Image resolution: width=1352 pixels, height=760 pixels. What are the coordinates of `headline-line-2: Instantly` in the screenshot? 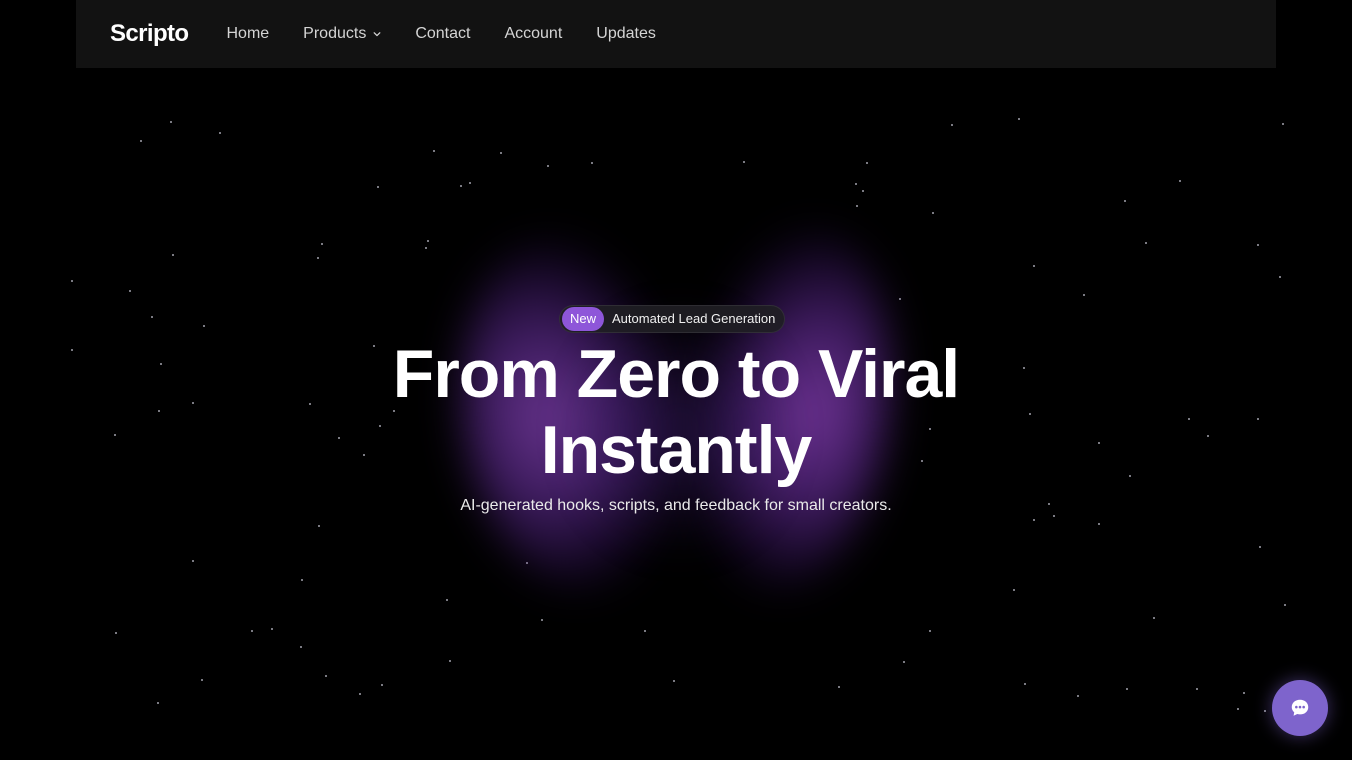 It's located at (676, 450).